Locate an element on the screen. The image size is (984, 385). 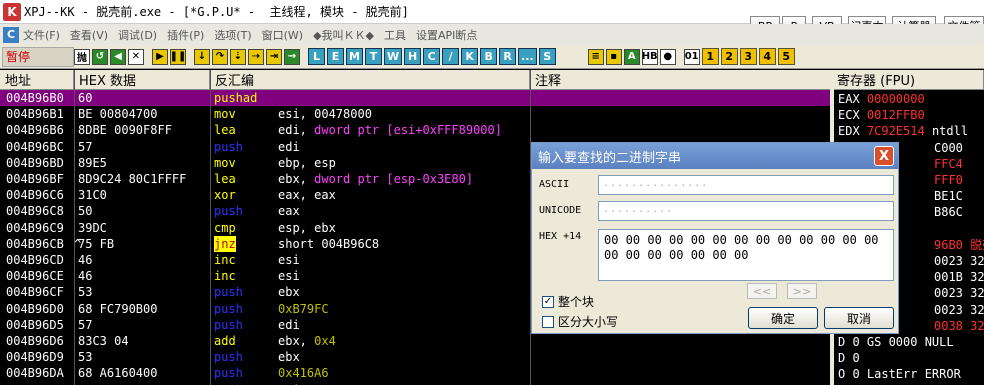
register-row: EAX 00000000 is located at coordinates (885, 99).